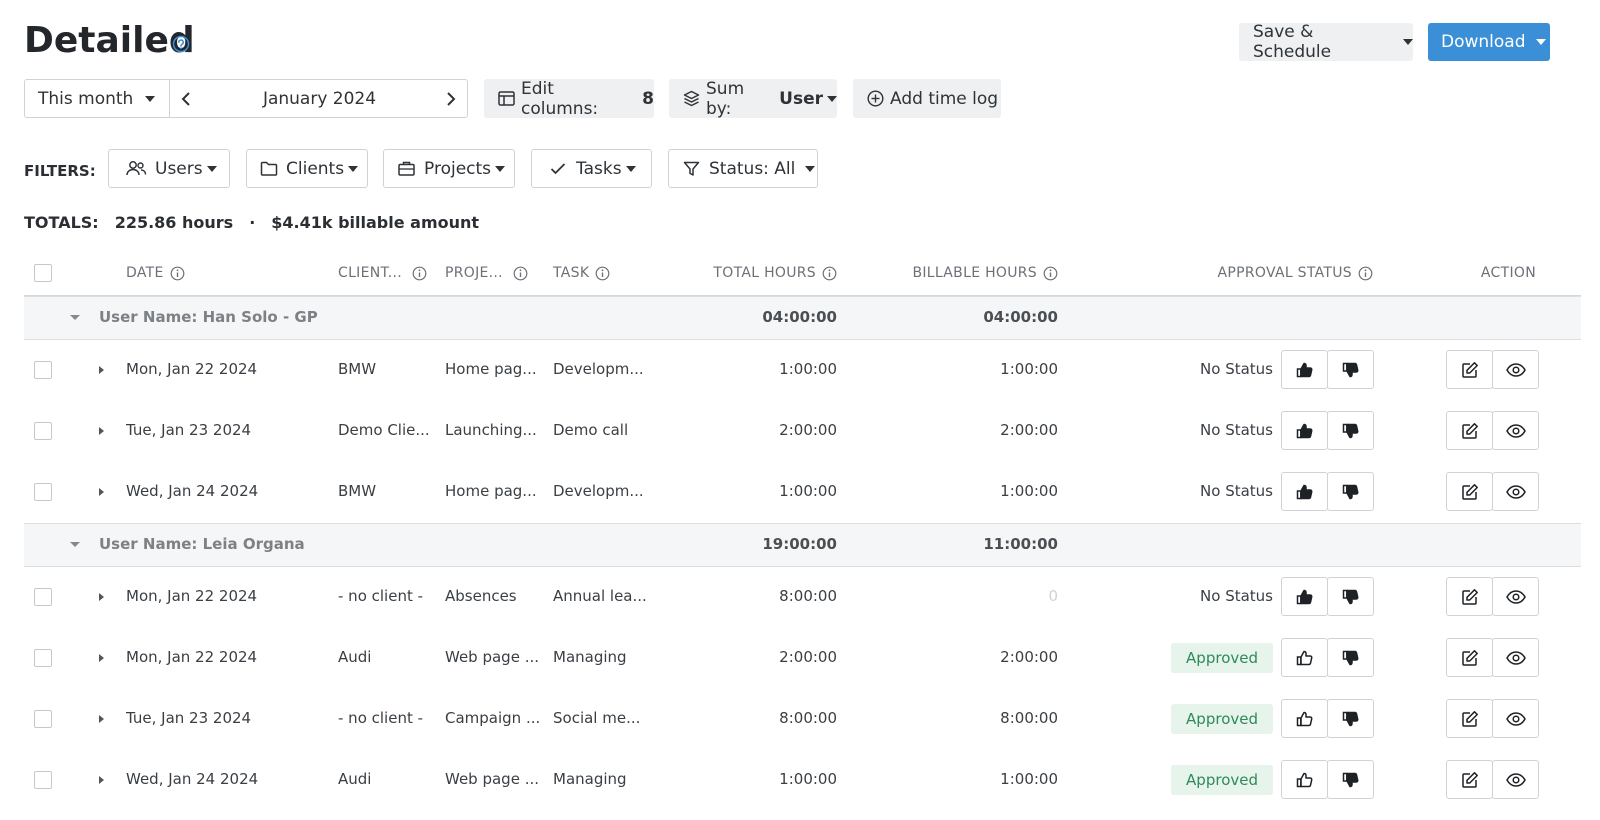 This screenshot has width=1600, height=820. I want to click on select-all-checkbox, so click(43, 273).